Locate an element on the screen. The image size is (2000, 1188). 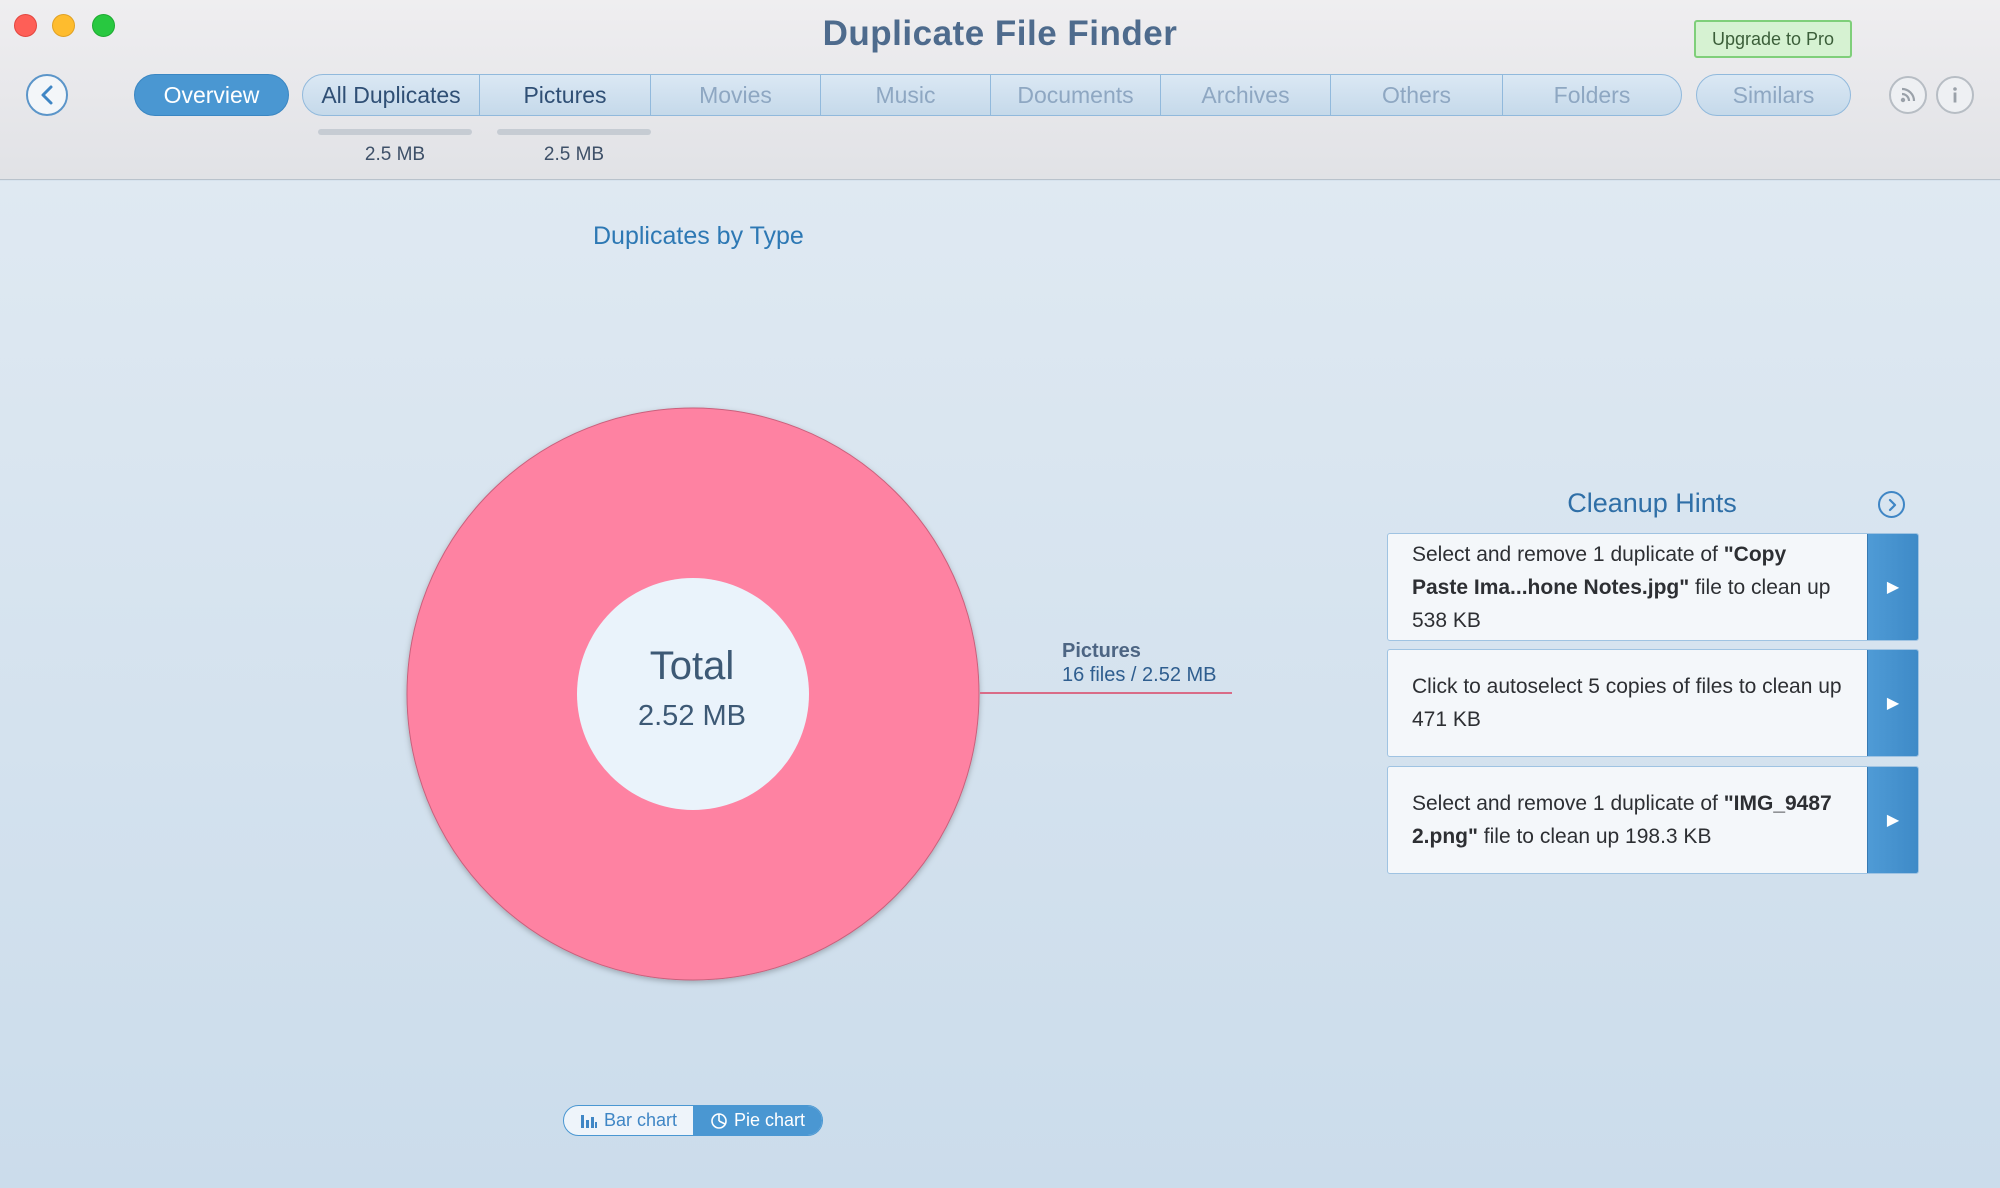
total-label: Total is located at coordinates (692, 666).